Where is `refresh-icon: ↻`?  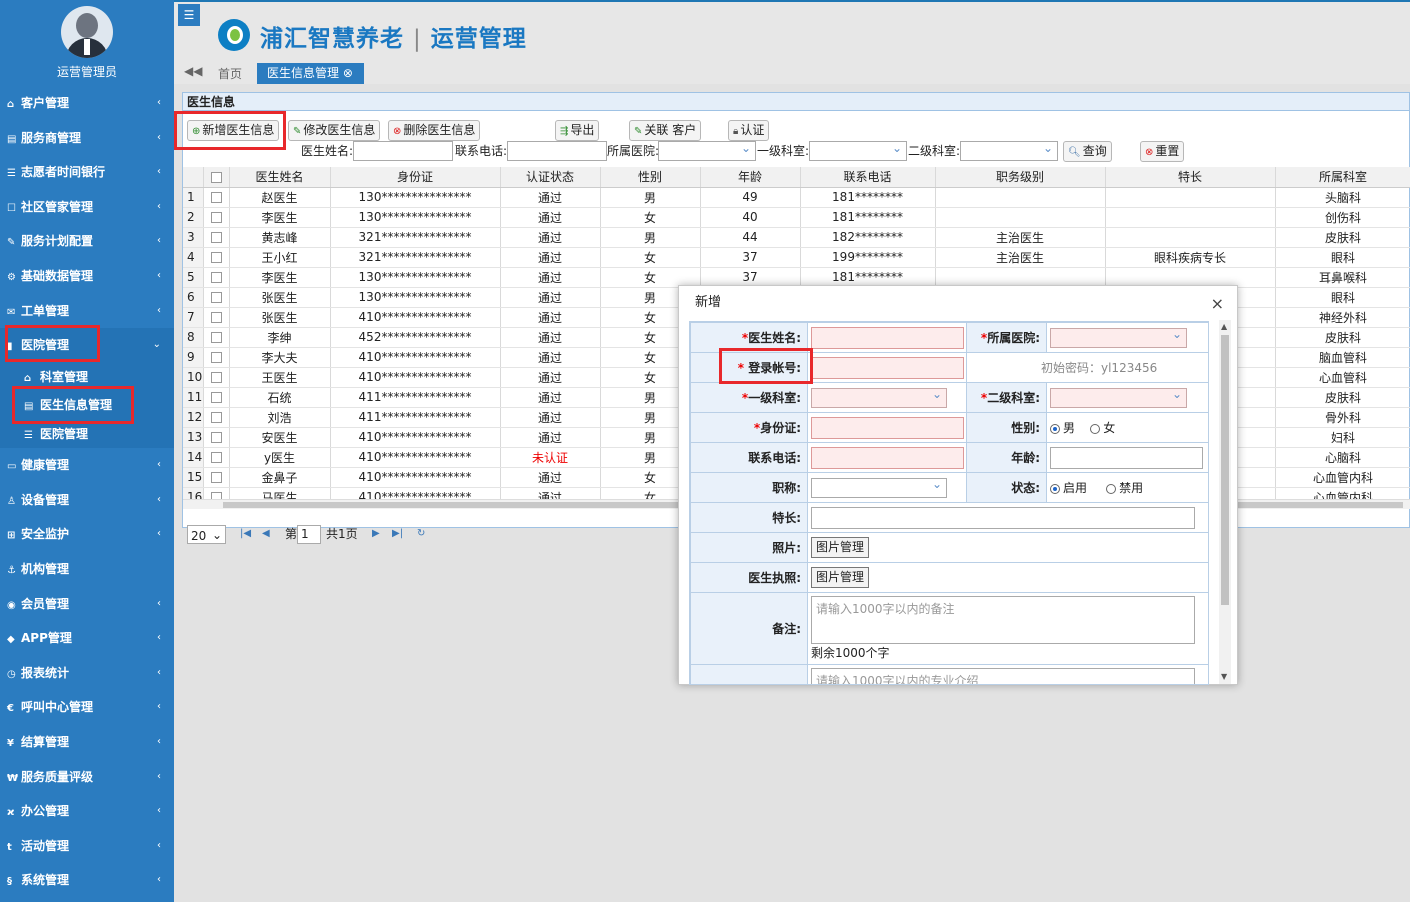 refresh-icon: ↻ is located at coordinates (421, 534).